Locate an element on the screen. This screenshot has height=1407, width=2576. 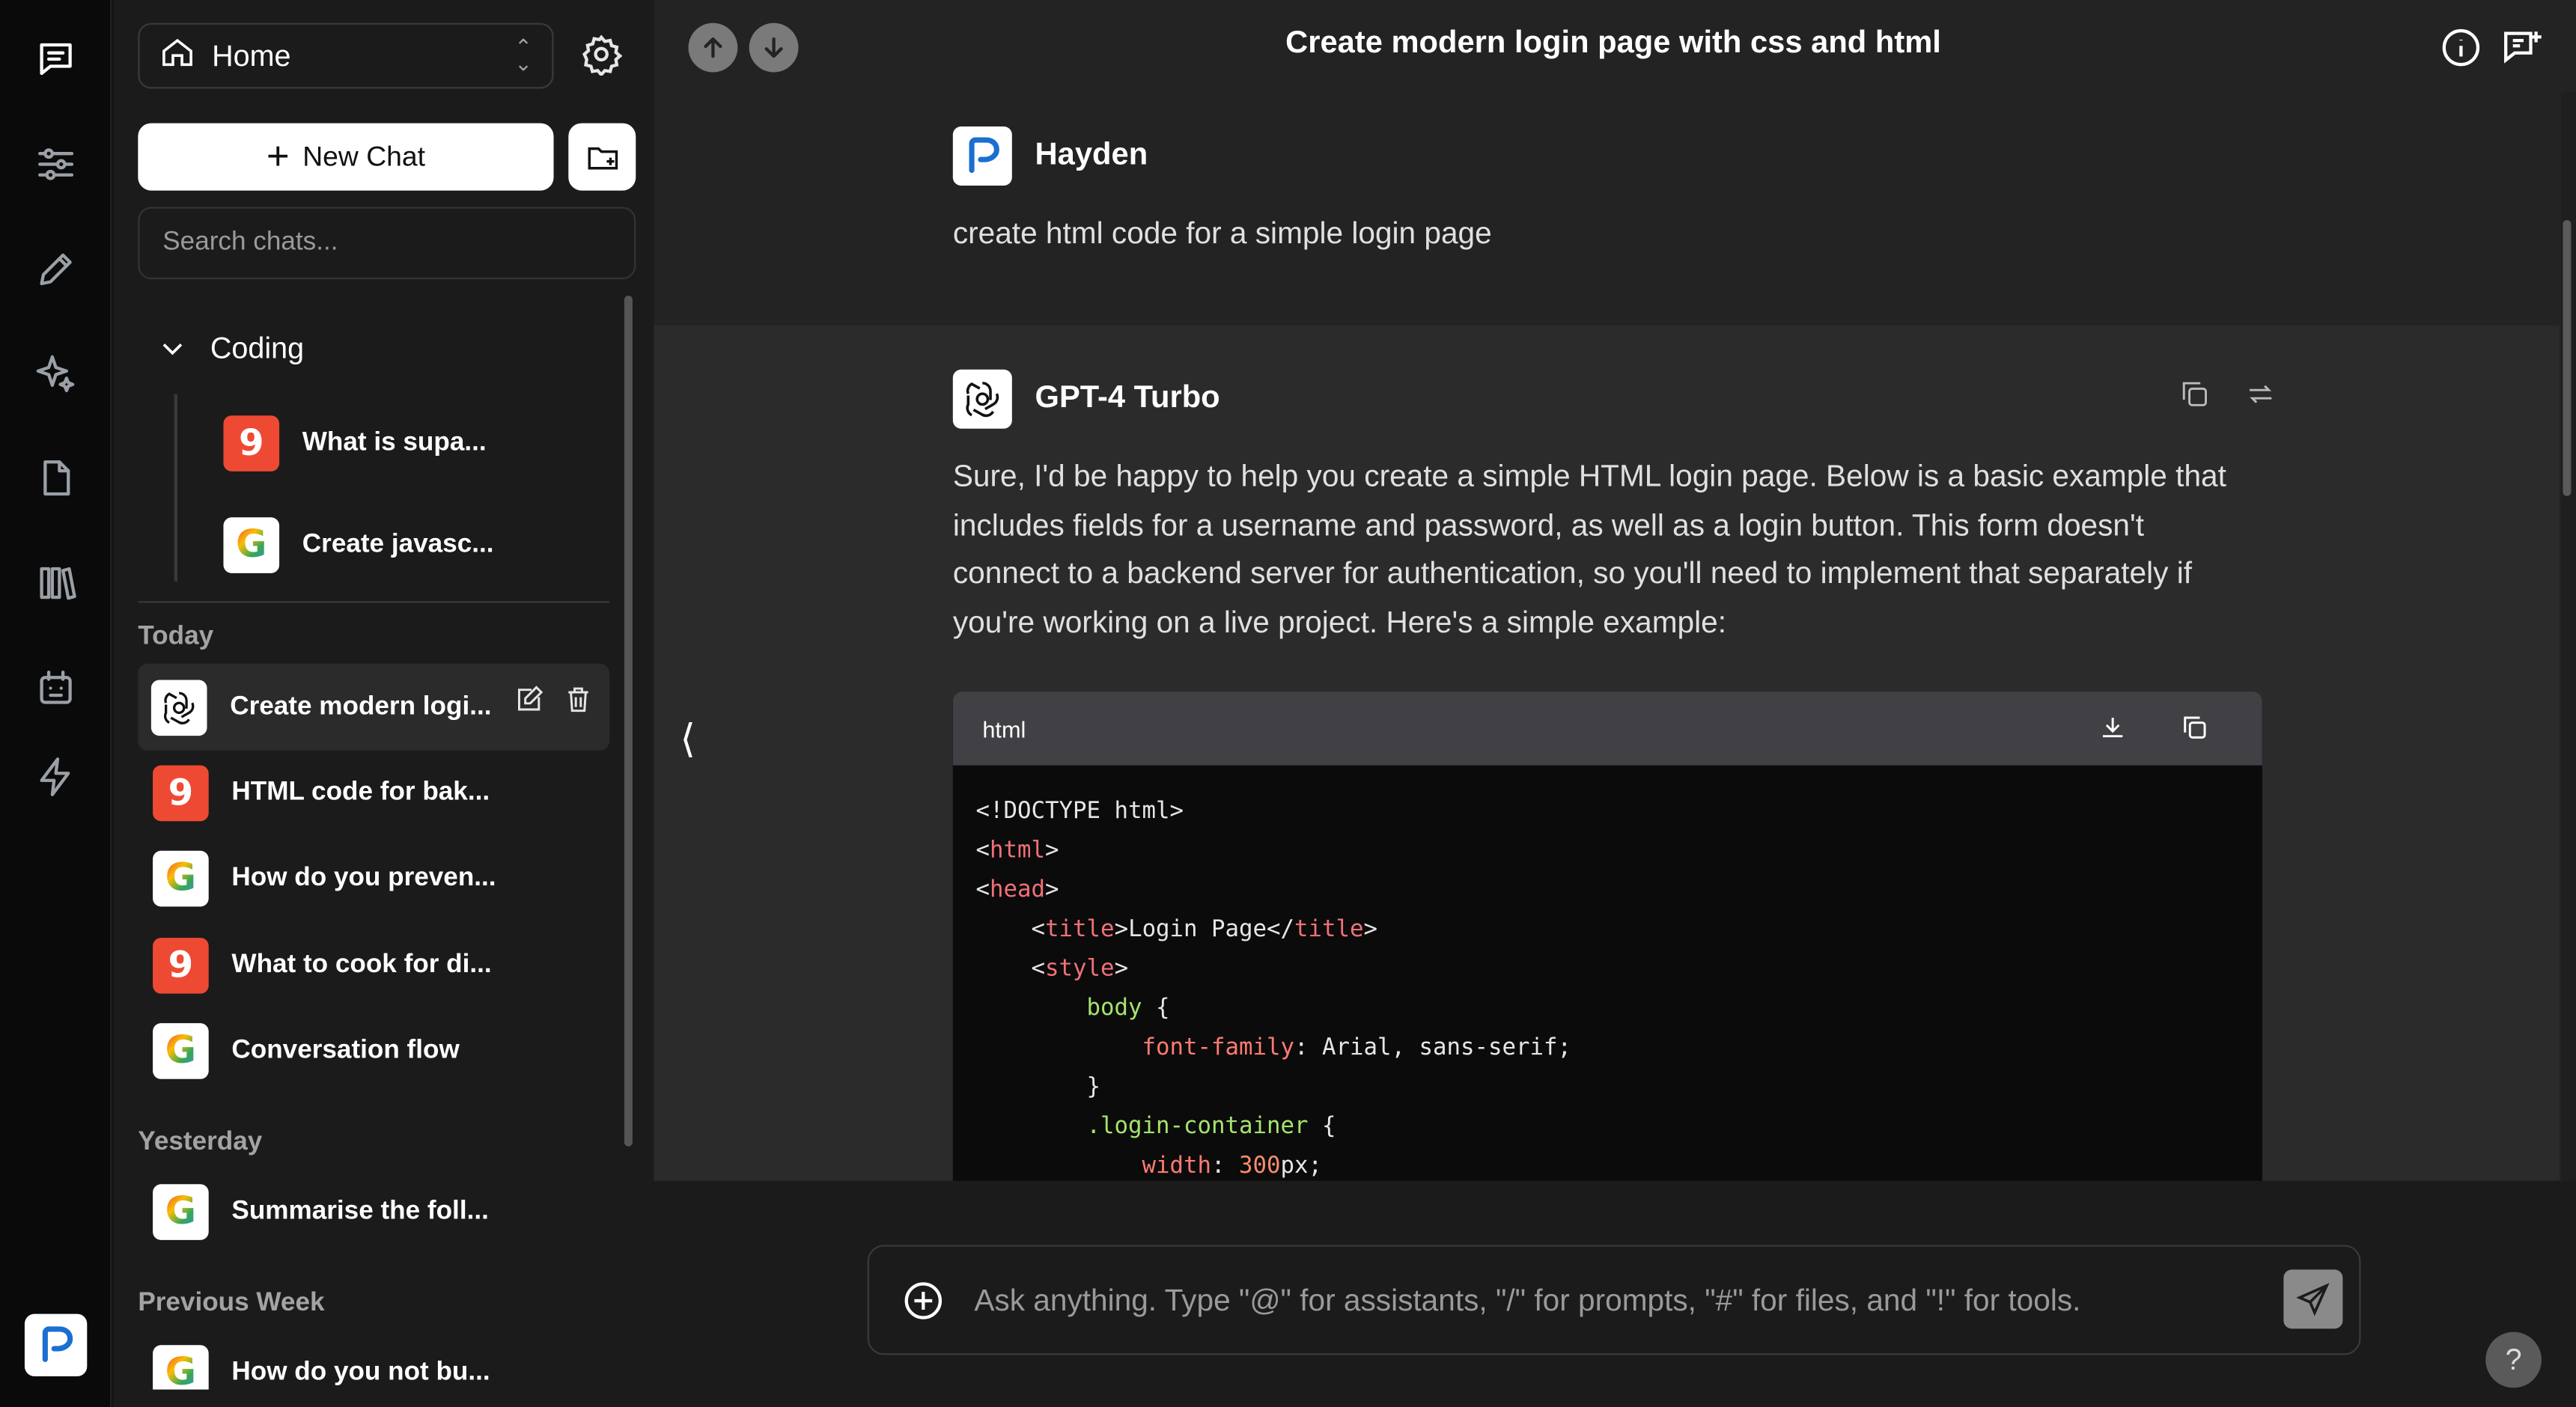
plus-icon: + is located at coordinates (278, 156).